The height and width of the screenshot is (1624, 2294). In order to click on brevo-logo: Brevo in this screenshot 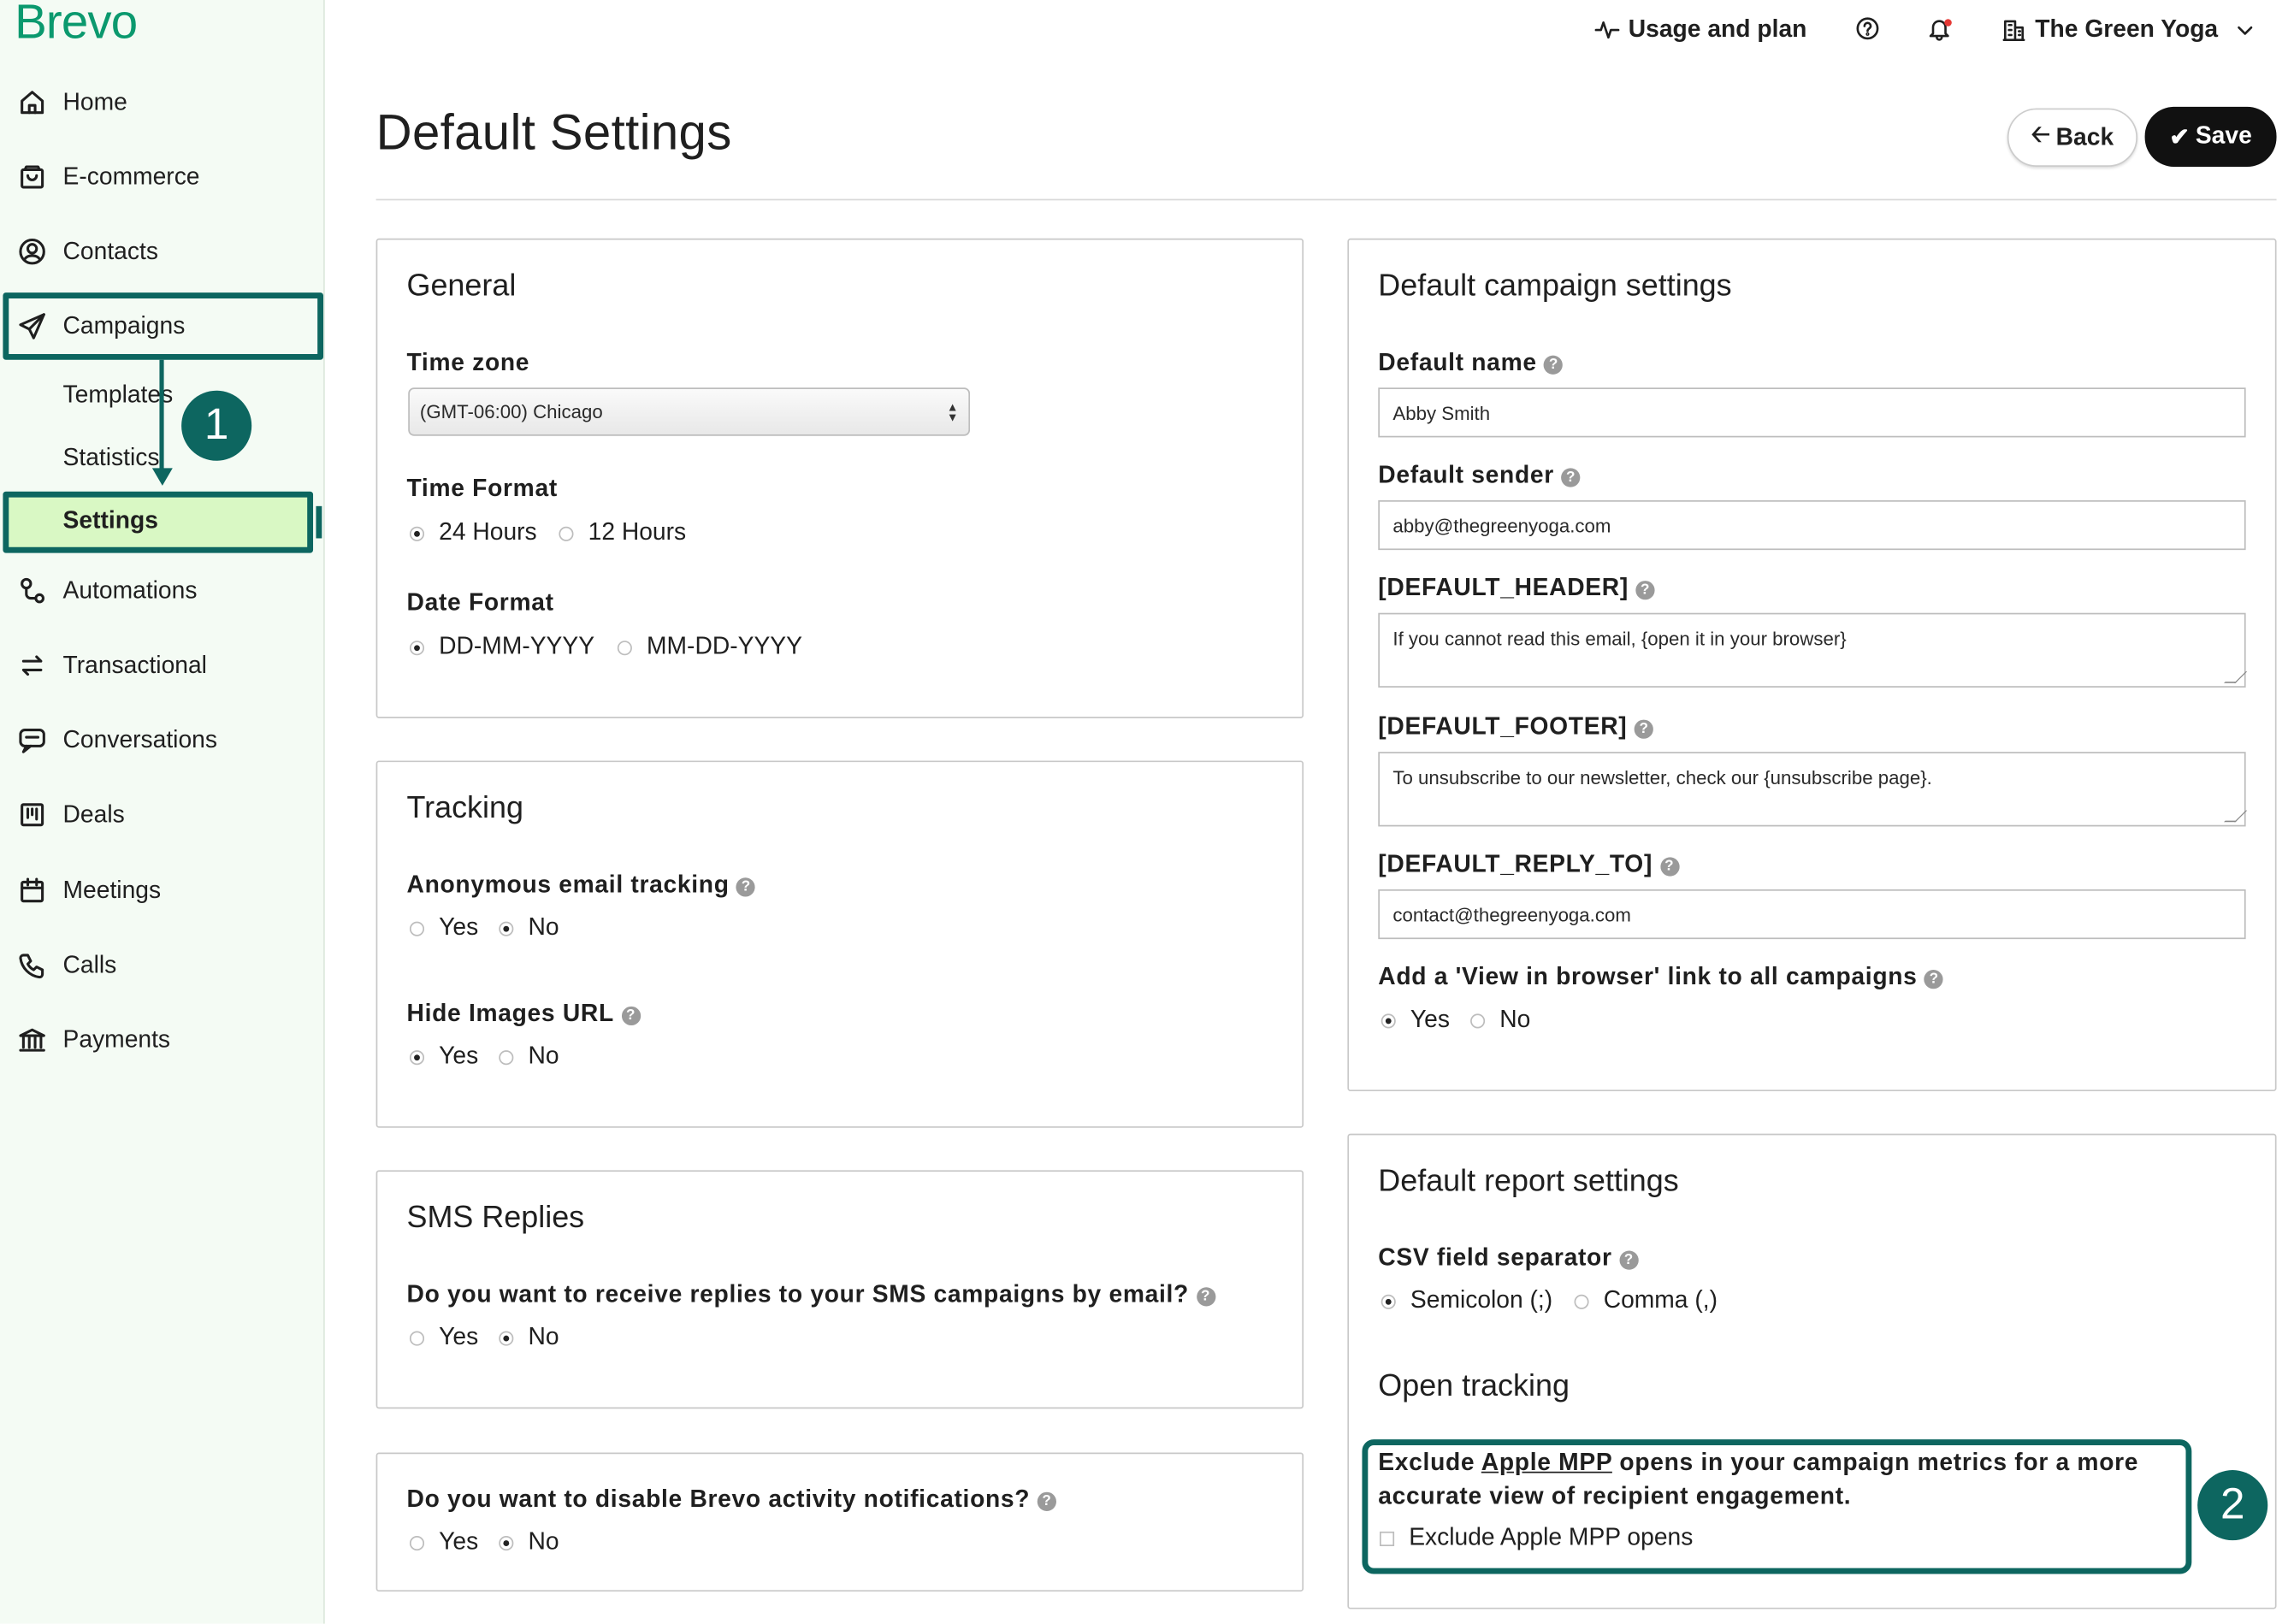, I will do `click(76, 25)`.